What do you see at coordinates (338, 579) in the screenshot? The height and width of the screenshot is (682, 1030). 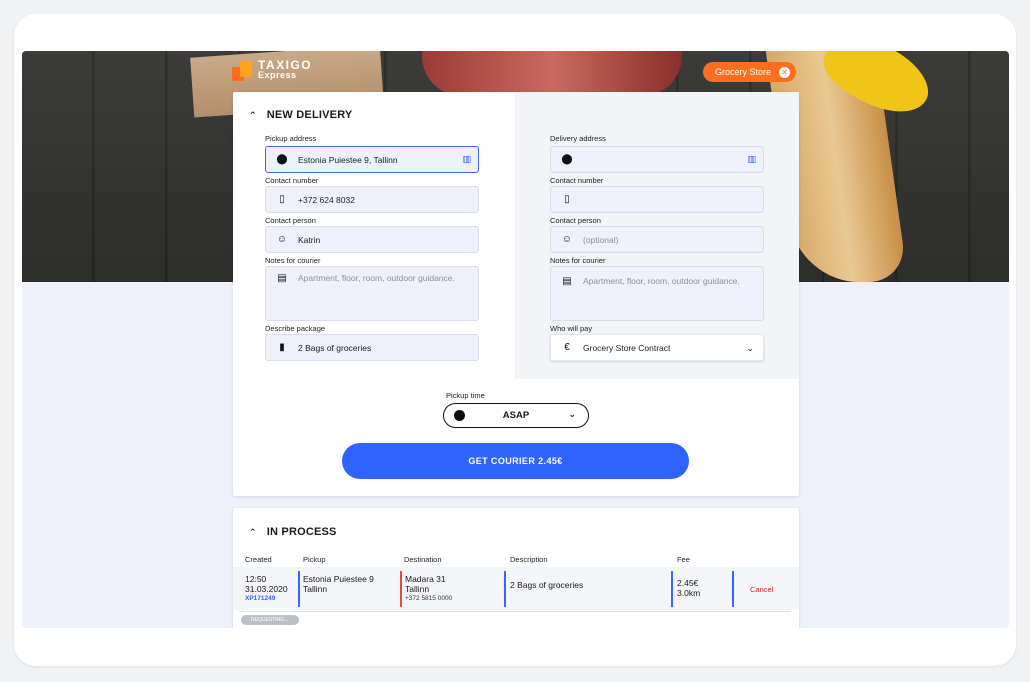 I see `pickup-line1: Estonia Puiestee 9` at bounding box center [338, 579].